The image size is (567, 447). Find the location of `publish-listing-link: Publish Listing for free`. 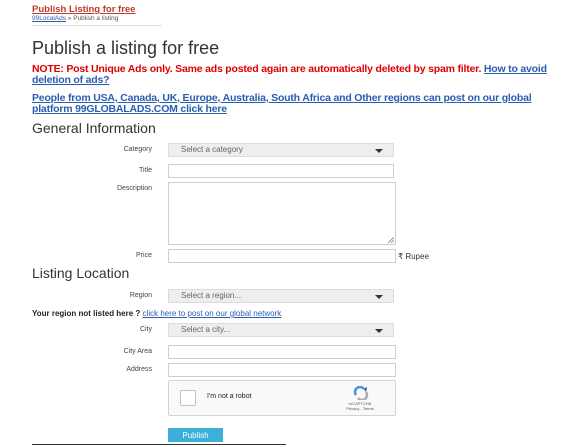

publish-listing-link: Publish Listing for free is located at coordinates (83, 9).